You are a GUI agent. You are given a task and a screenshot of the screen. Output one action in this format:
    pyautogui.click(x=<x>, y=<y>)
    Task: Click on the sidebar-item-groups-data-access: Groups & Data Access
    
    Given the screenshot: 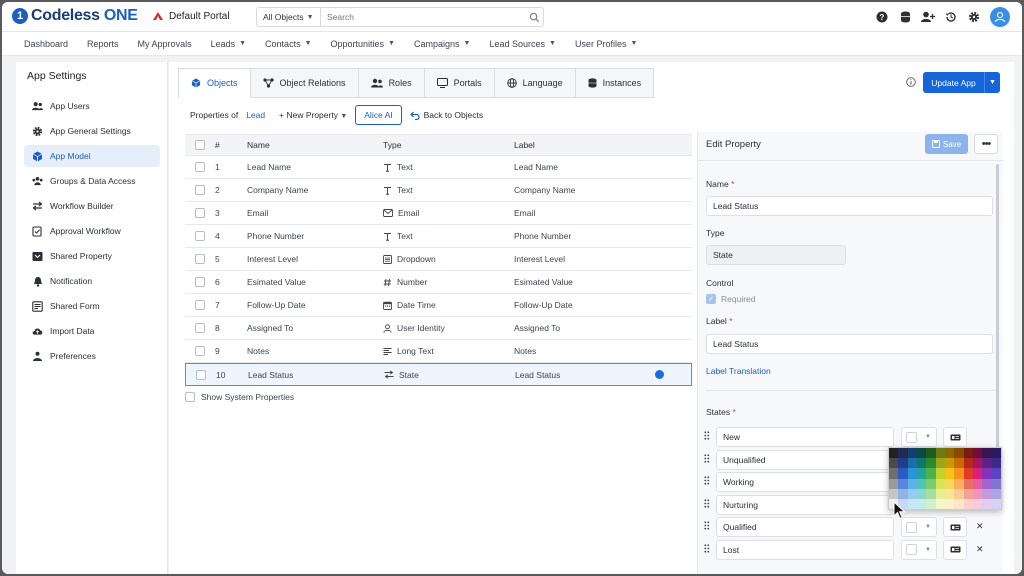 What is the action you would take?
    pyautogui.click(x=92, y=181)
    